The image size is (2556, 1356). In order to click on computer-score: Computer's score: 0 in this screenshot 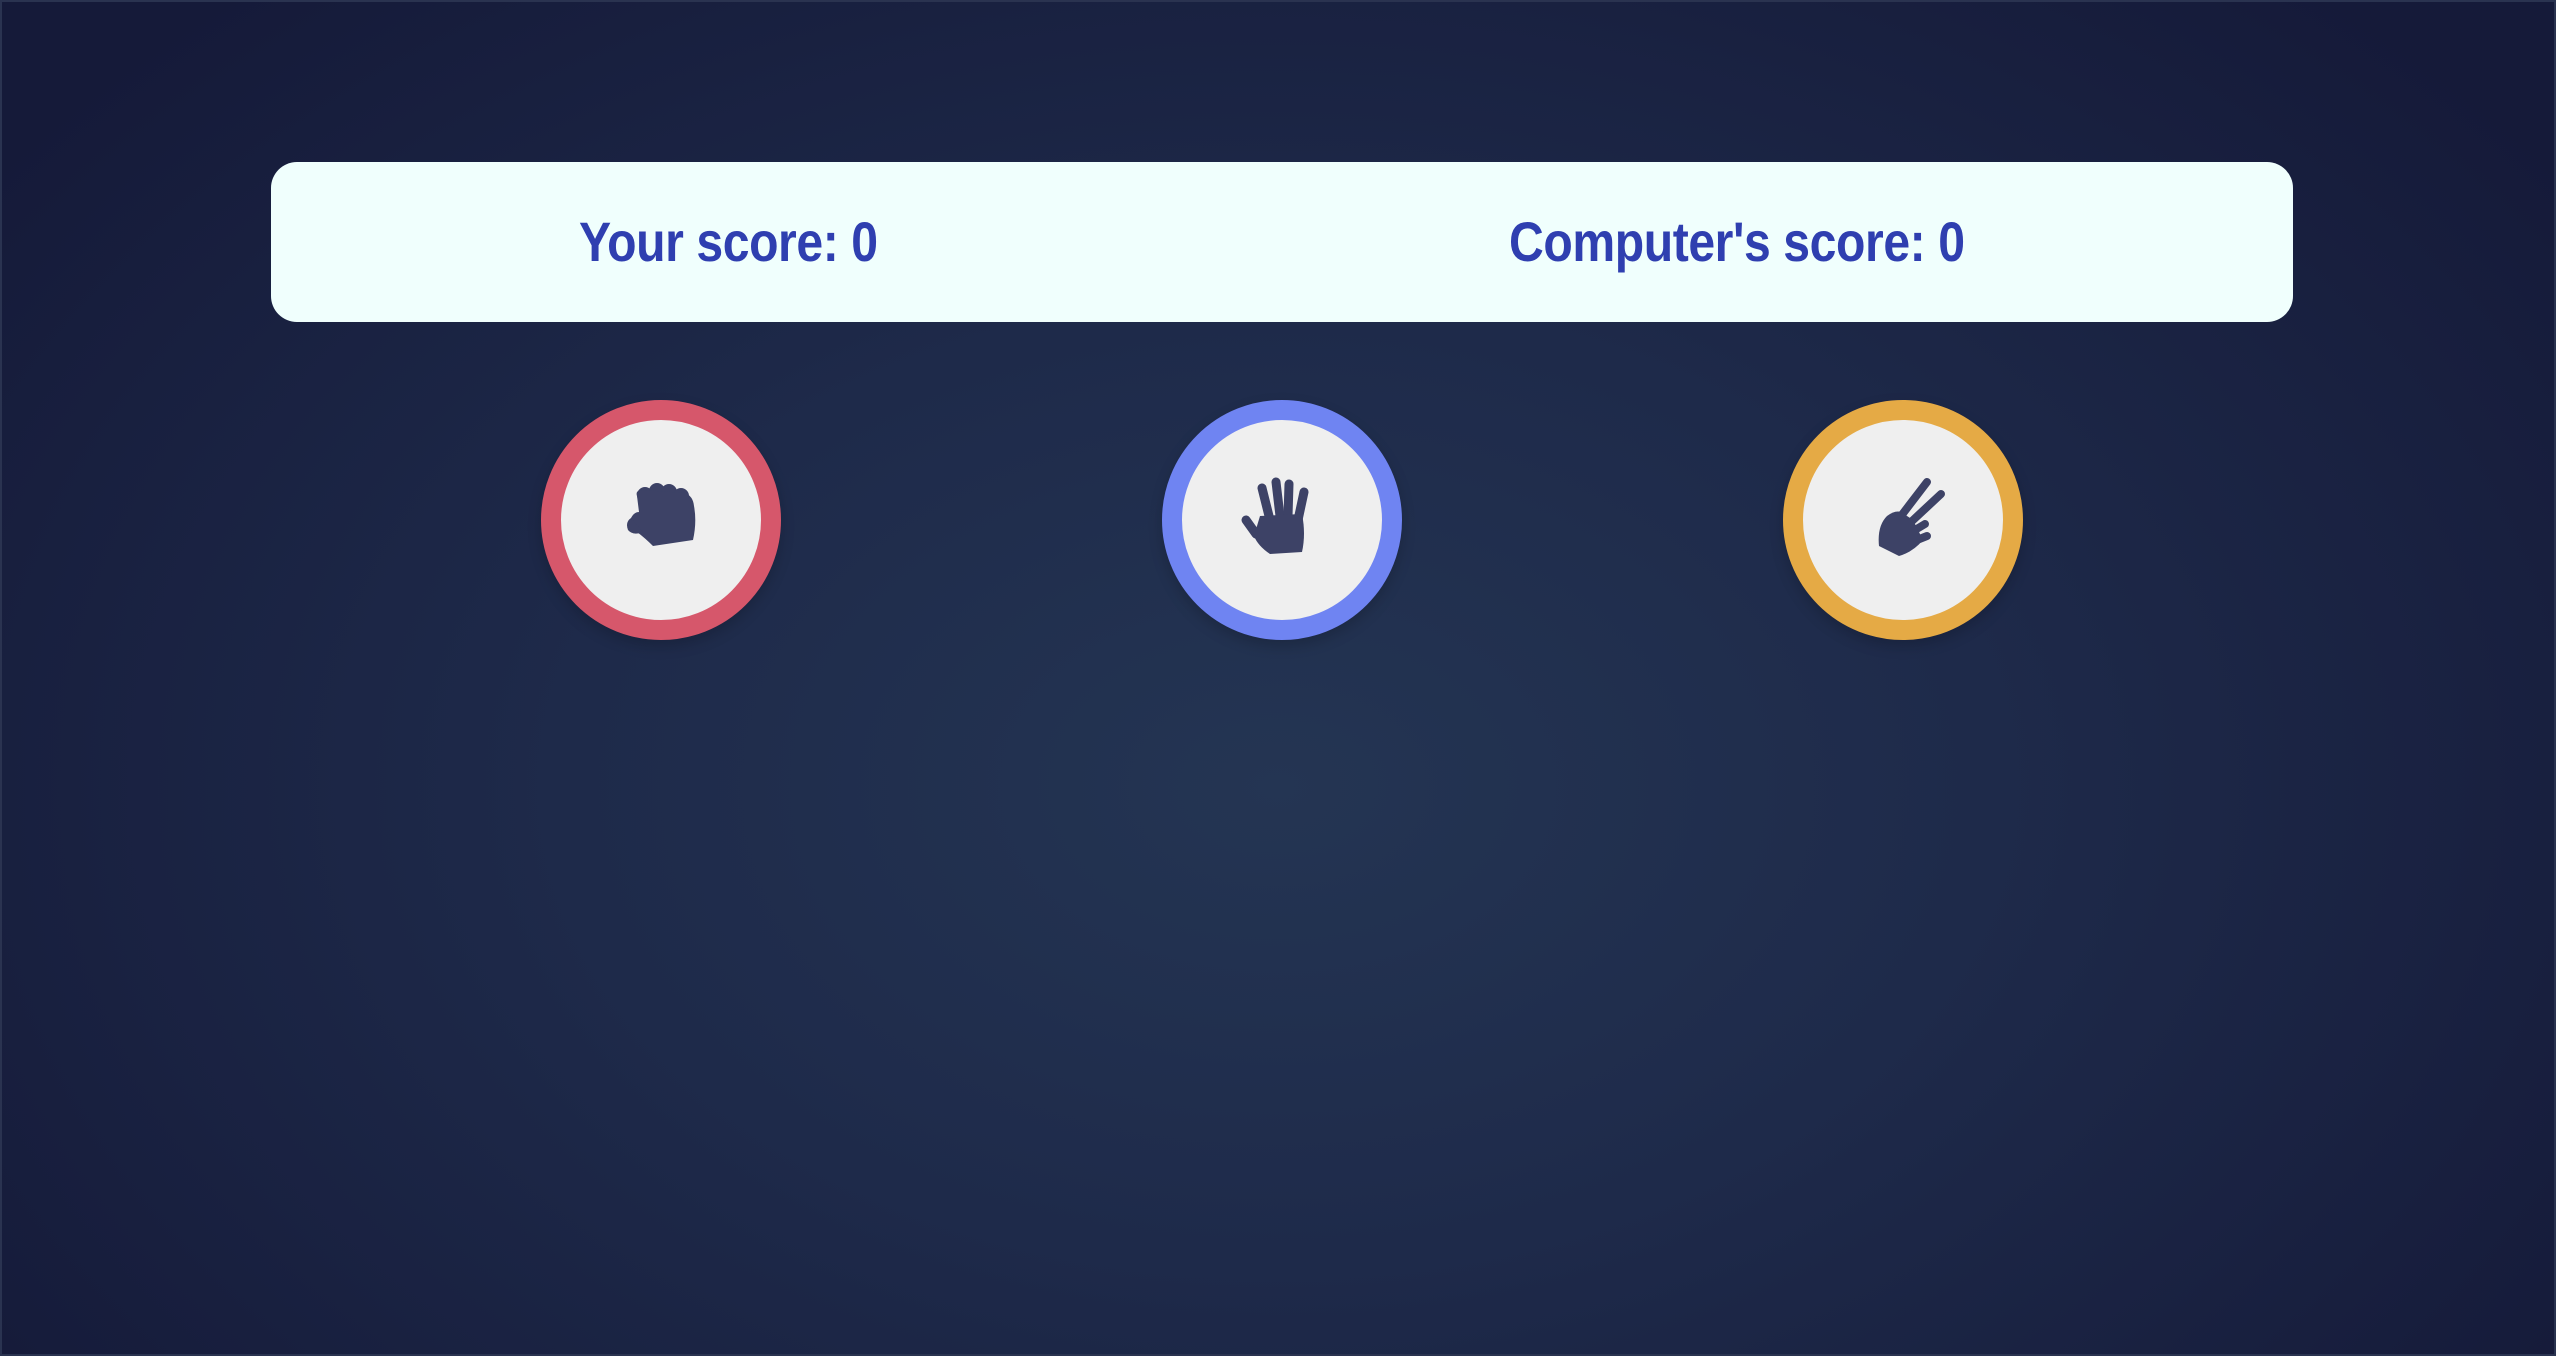, I will do `click(1737, 242)`.